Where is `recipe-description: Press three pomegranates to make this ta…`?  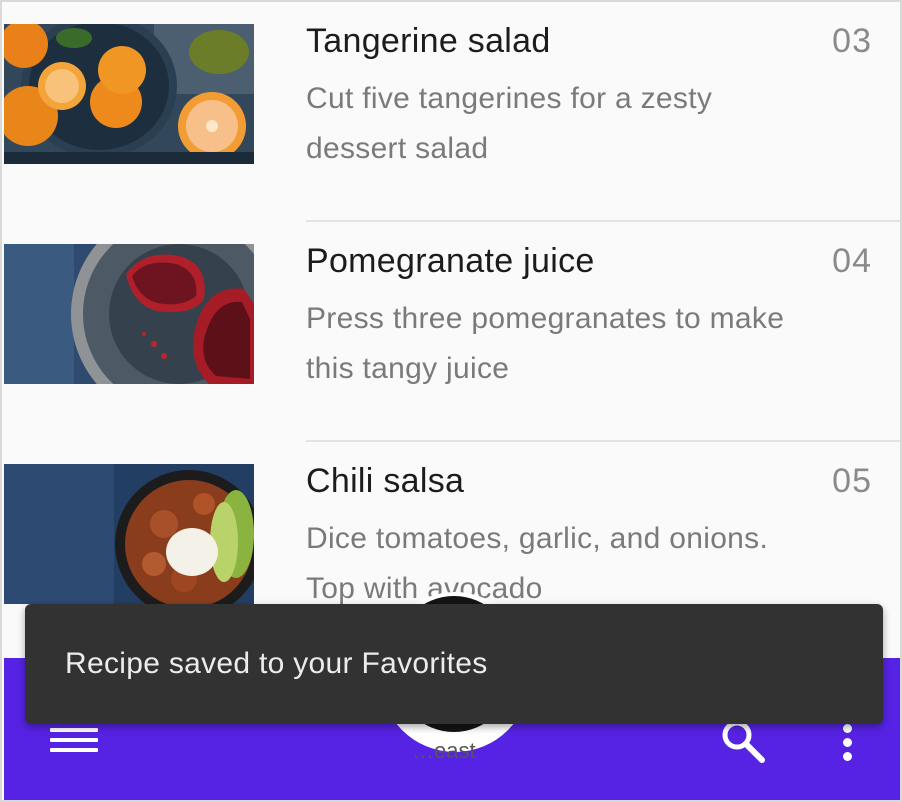
recipe-description: Press three pomegranates to make this ta… is located at coordinates (545, 343).